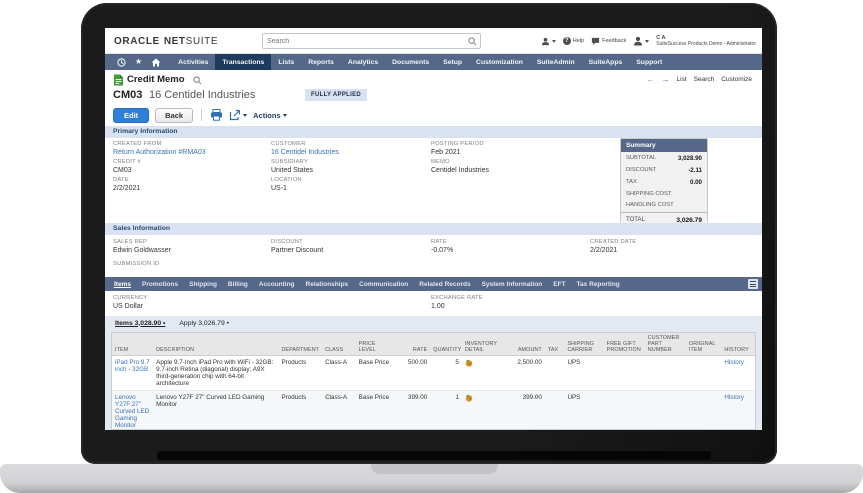 Image resolution: width=863 pixels, height=493 pixels. Describe the element at coordinates (666, 79) in the screenshot. I see `next-record-arrow-icon: →` at that location.